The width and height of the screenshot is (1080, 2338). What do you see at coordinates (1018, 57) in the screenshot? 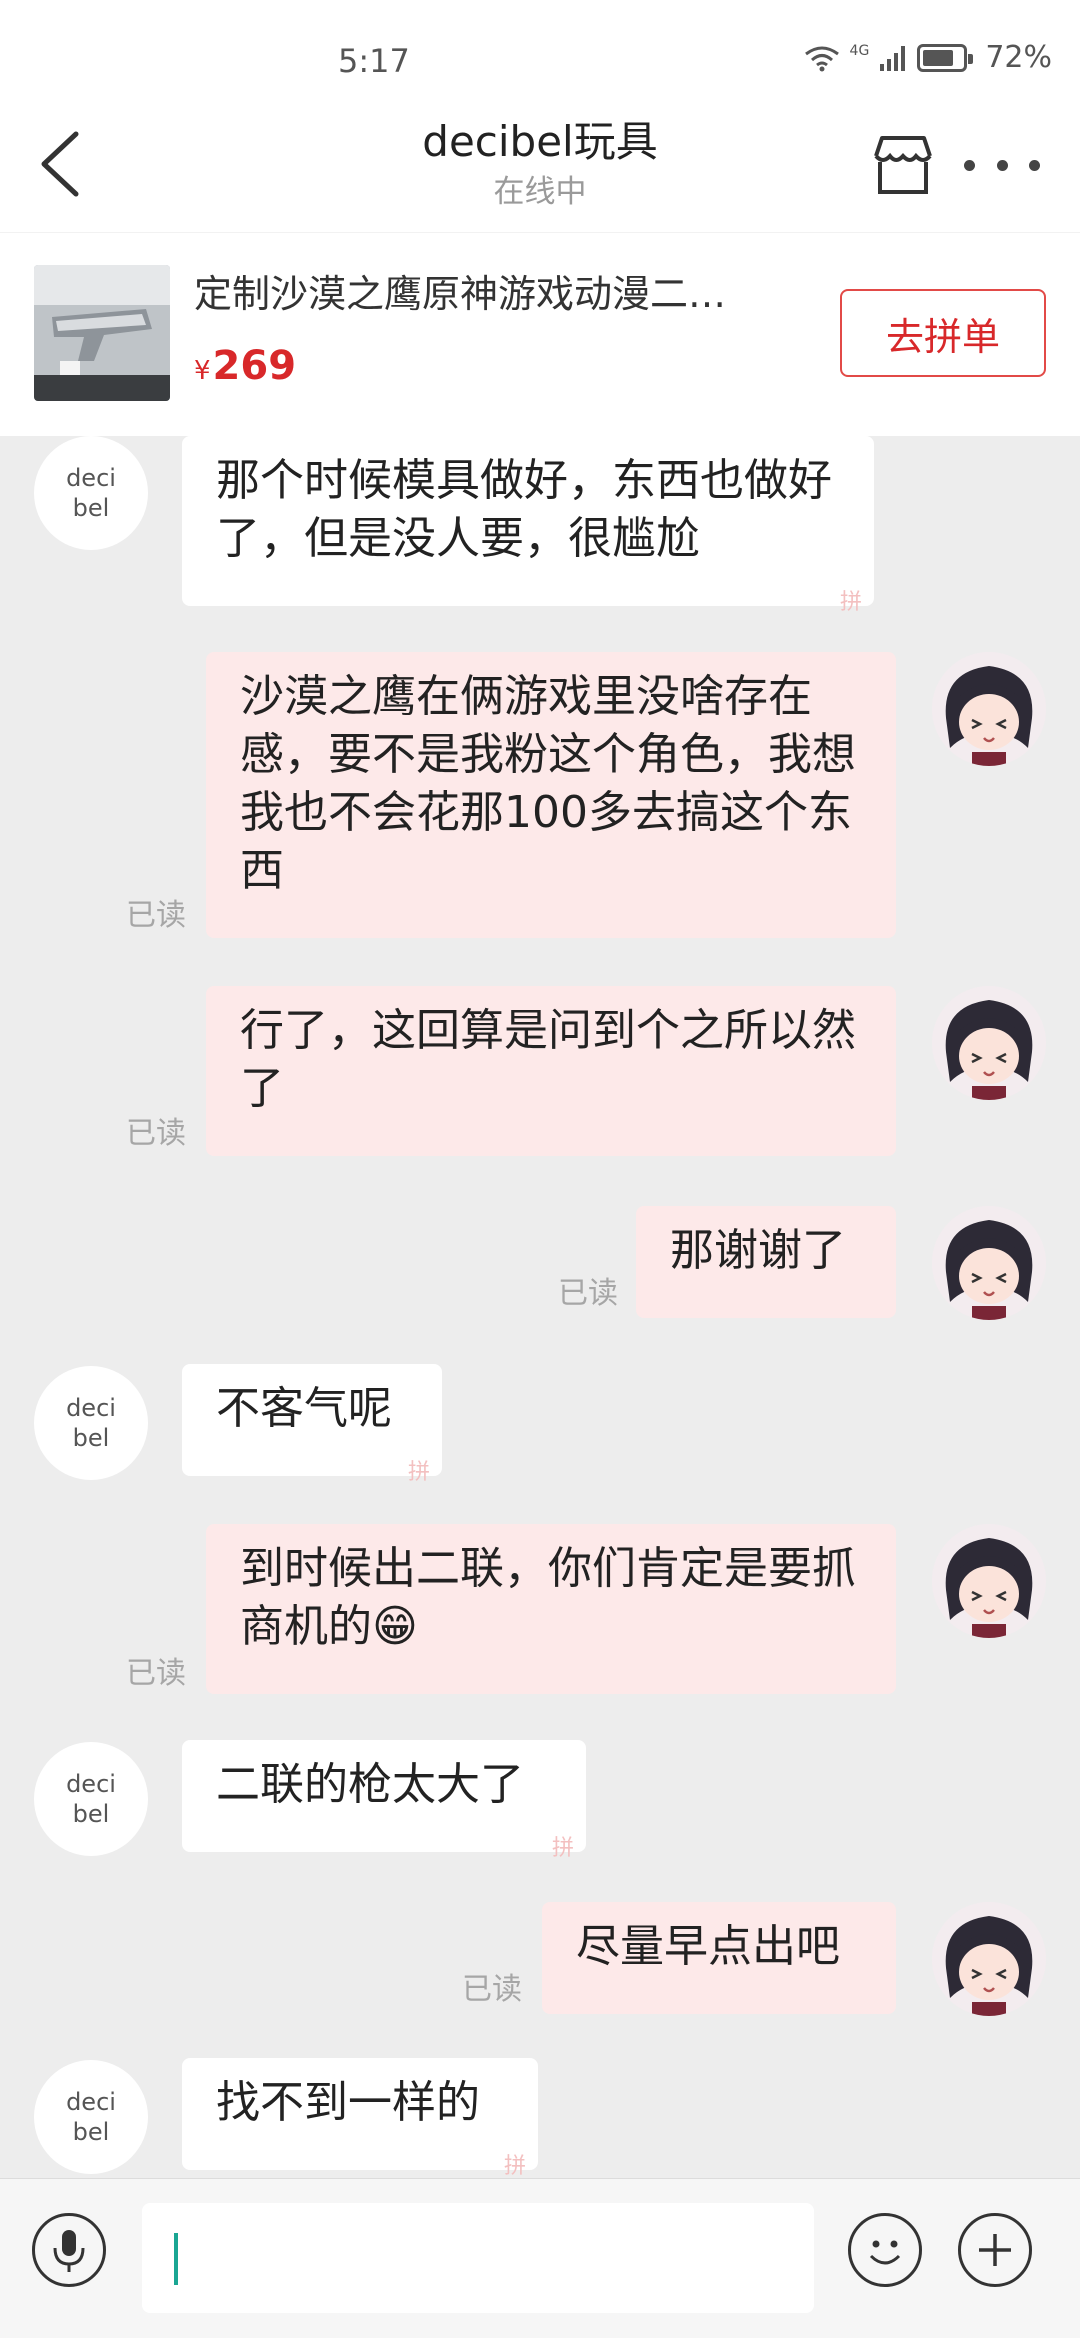
I see `battery-percent: 72%` at bounding box center [1018, 57].